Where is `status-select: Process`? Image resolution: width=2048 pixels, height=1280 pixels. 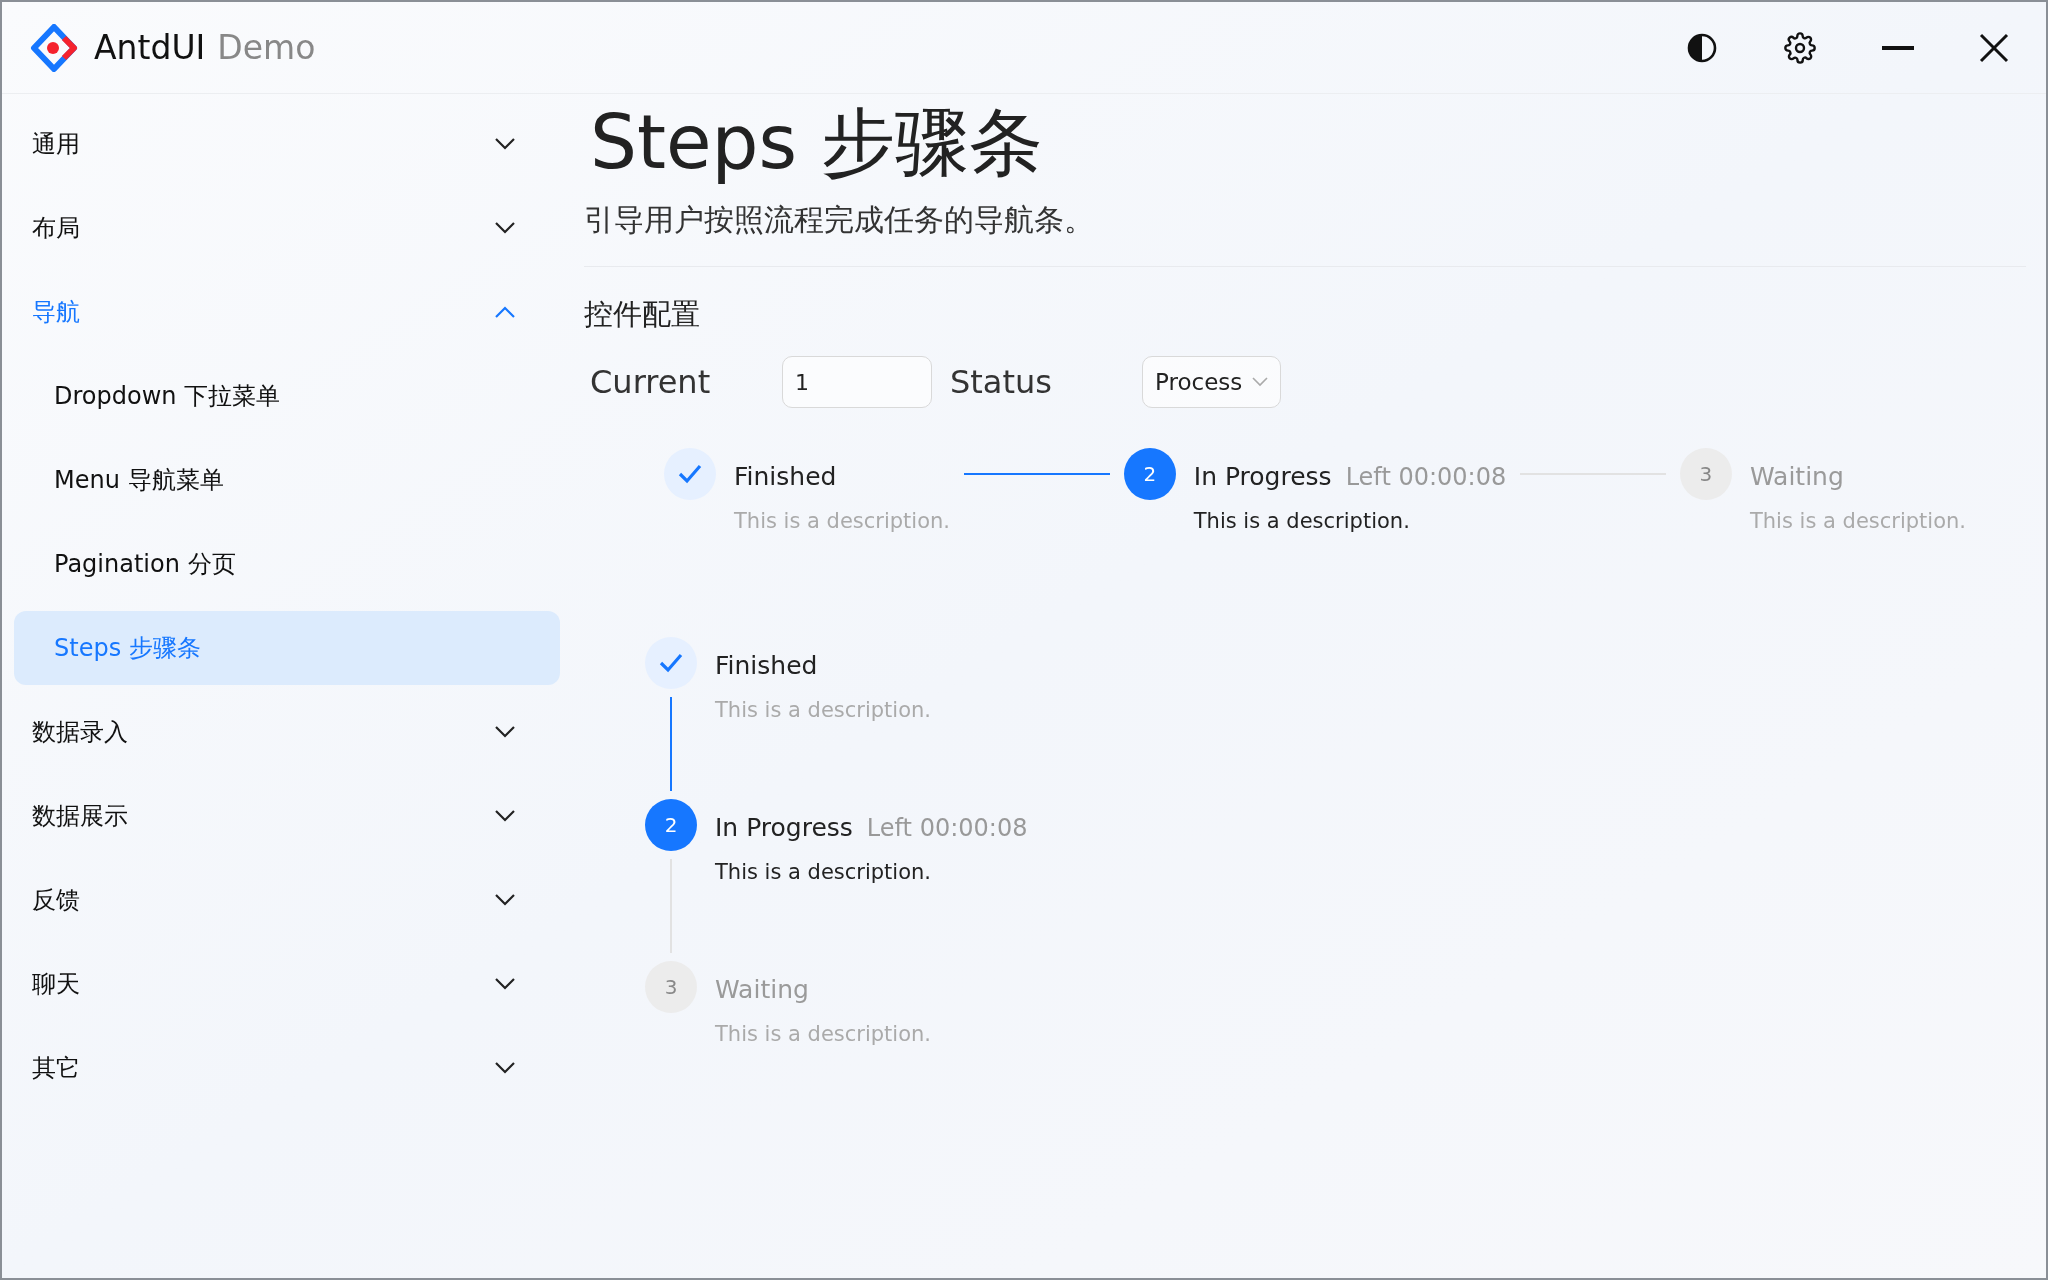
status-select: Process is located at coordinates (1212, 382).